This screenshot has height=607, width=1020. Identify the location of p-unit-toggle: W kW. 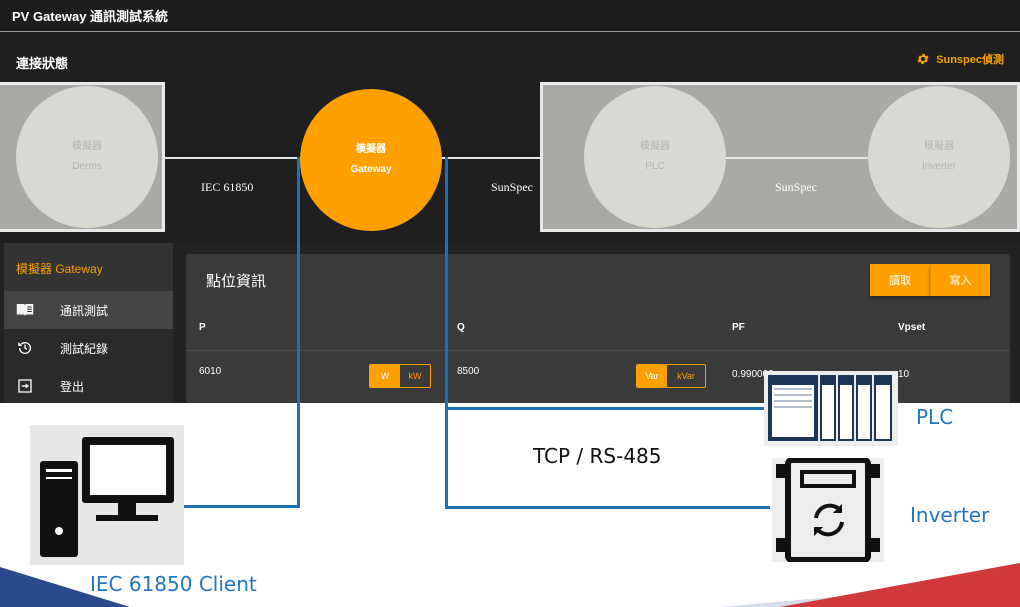
(400, 376).